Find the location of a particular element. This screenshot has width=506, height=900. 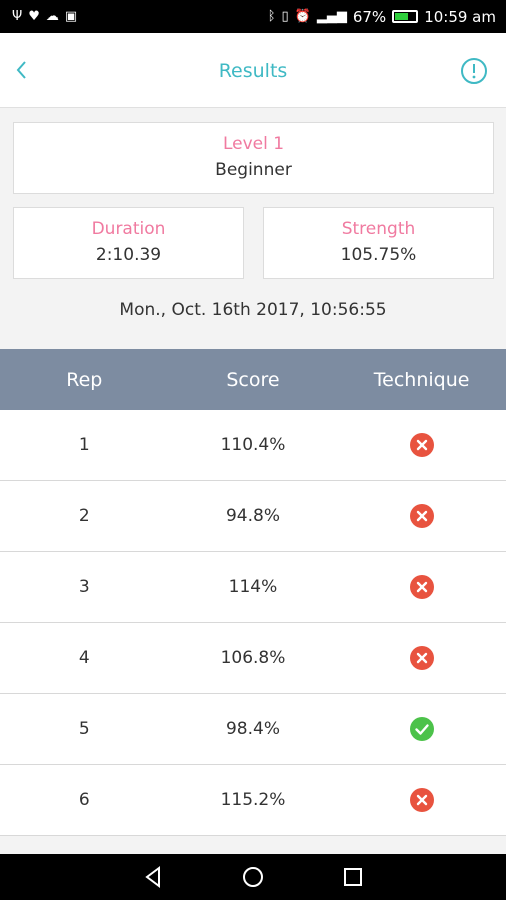

status-bar: Ψ ♥ ☁ ▣ ᛒ ▯ ⏰ ▂▄▆ 67% 10:59 am is located at coordinates (253, 16).